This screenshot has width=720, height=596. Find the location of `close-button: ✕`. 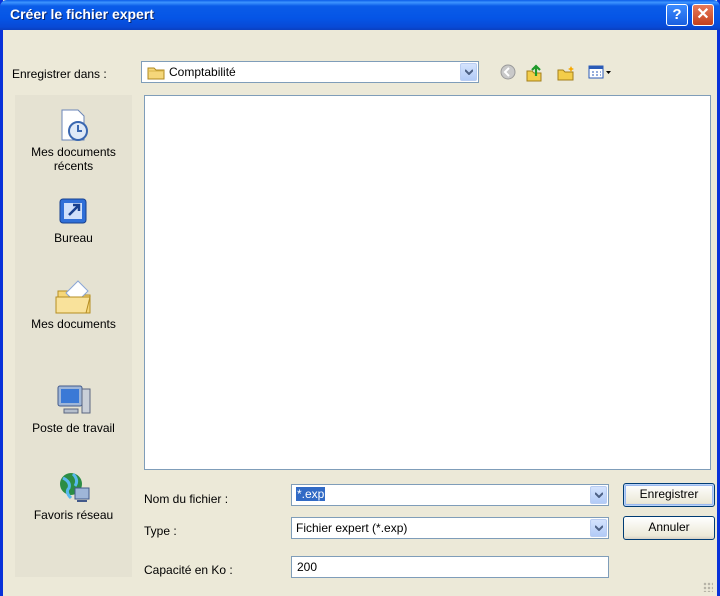

close-button: ✕ is located at coordinates (703, 15).